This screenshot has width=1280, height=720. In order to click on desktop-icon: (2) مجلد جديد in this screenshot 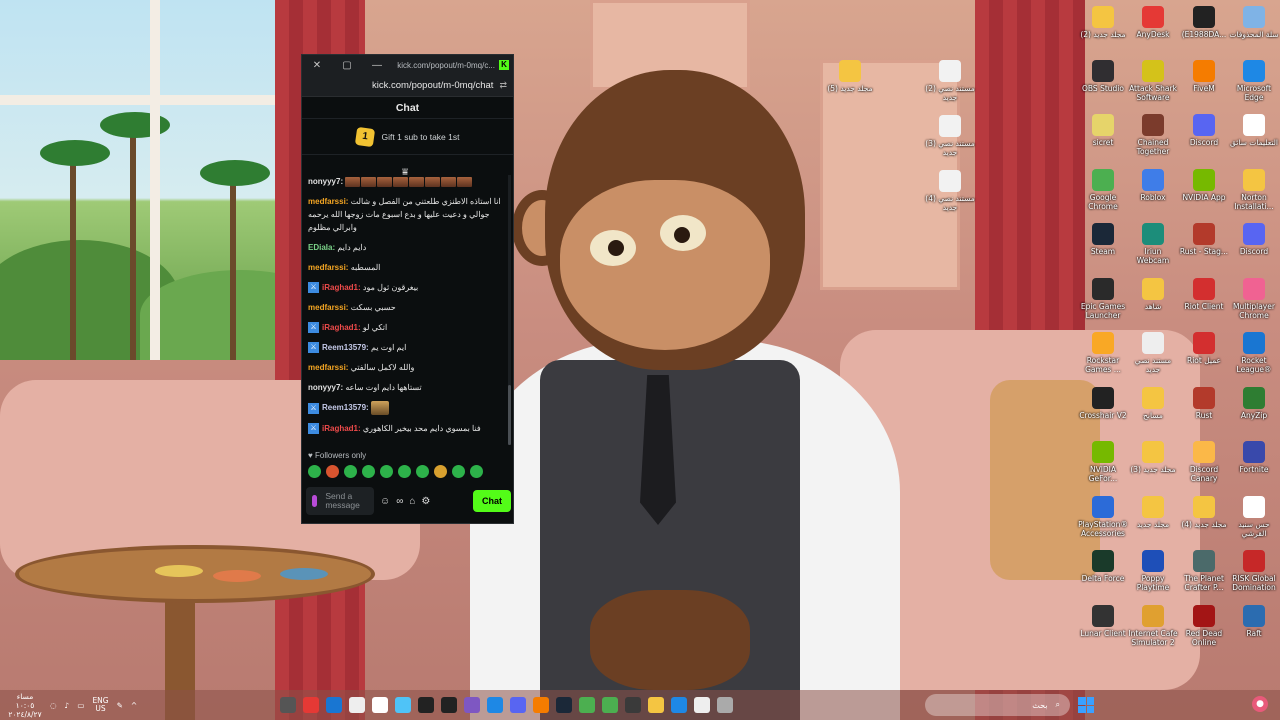, I will do `click(1103, 22)`.